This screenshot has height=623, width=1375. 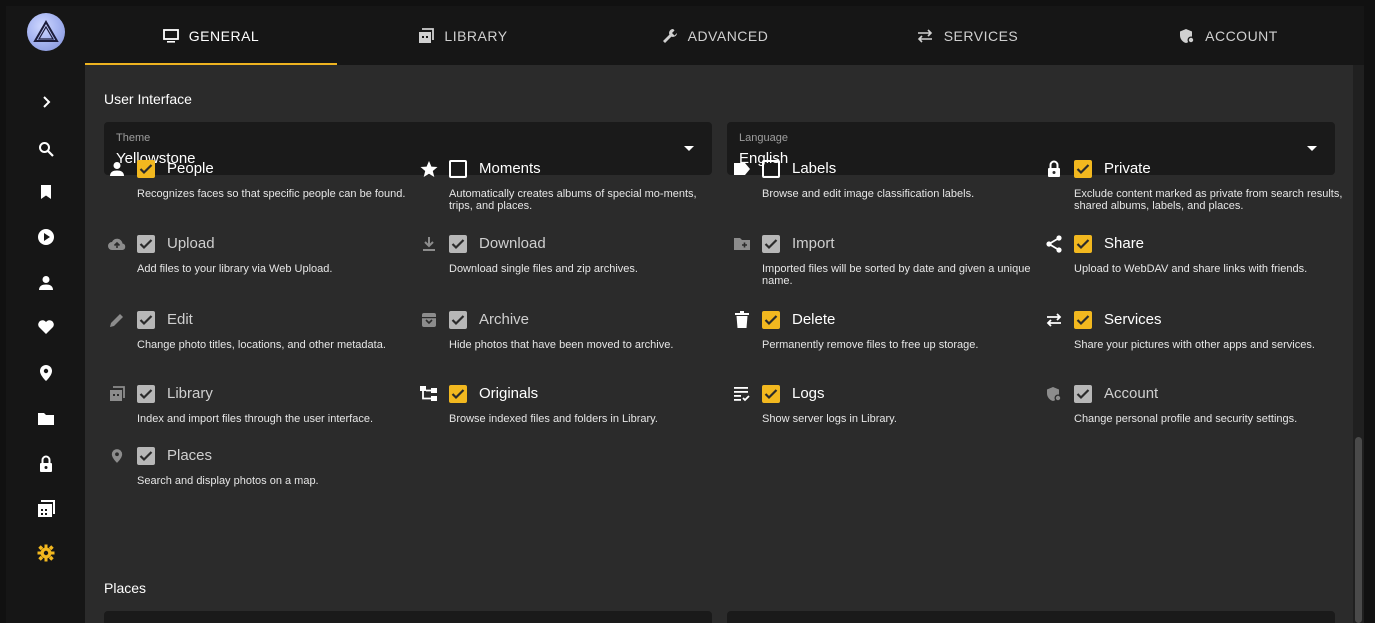 What do you see at coordinates (543, 269) in the screenshot?
I see `feature-description: Download single files and zip archives.` at bounding box center [543, 269].